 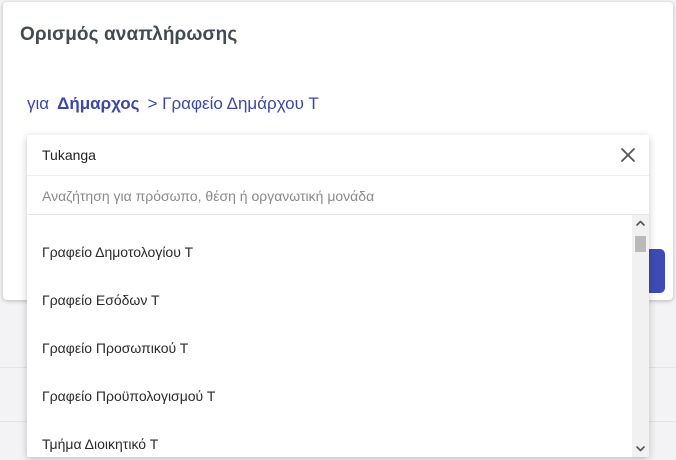 What do you see at coordinates (101, 300) in the screenshot?
I see `list-item: Γραφείο Εσόδων Τ` at bounding box center [101, 300].